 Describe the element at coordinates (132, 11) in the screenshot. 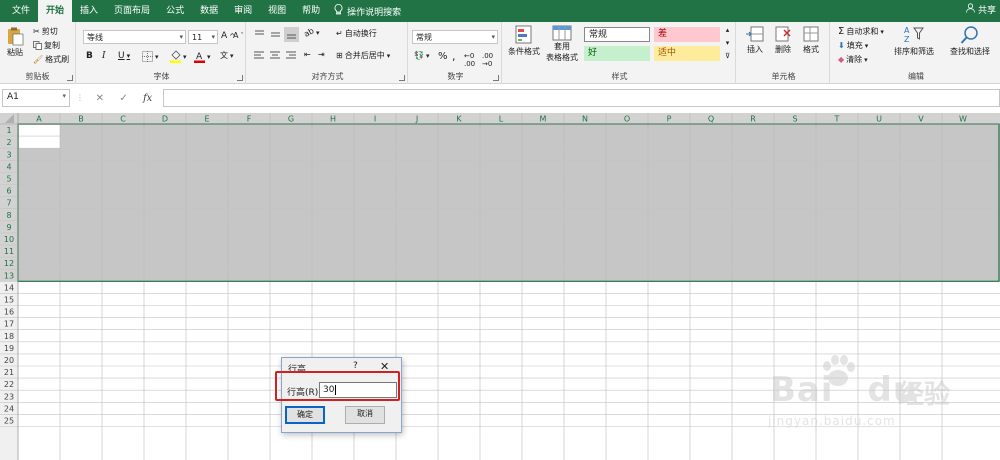

I see `tab-3: 页面布局` at that location.